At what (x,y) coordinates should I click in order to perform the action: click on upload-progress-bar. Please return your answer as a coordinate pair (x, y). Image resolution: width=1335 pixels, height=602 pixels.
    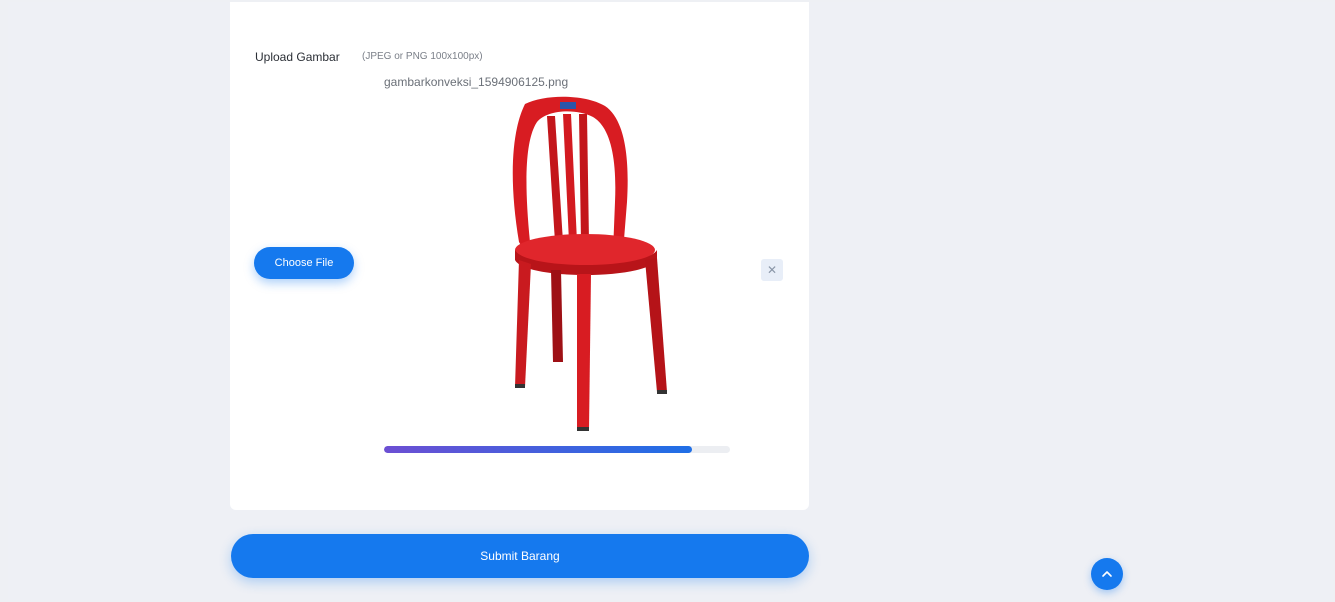
    Looking at the image, I should click on (557, 449).